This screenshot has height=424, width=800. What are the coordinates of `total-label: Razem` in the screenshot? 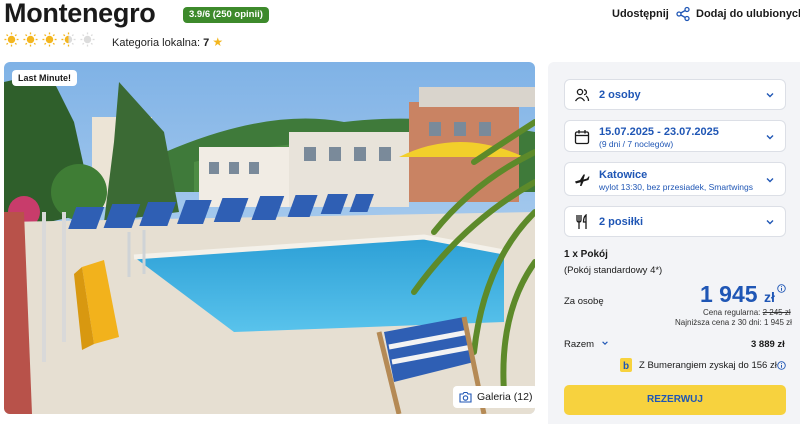 It's located at (579, 344).